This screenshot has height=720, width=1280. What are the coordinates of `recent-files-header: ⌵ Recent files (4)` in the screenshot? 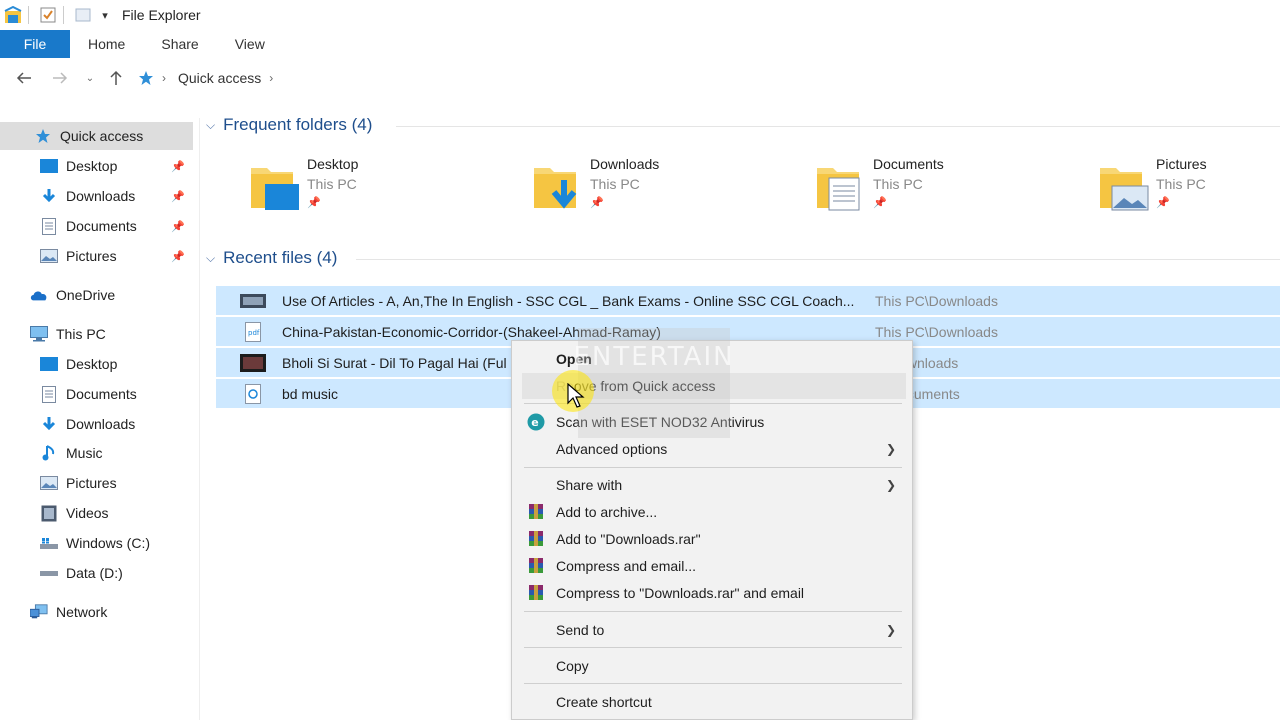 It's located at (271, 258).